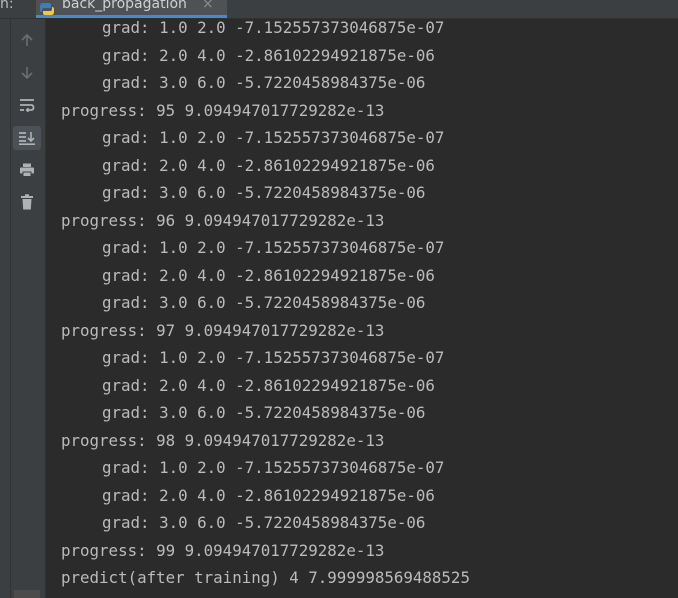  I want to click on run-label: n:, so click(7, 6).